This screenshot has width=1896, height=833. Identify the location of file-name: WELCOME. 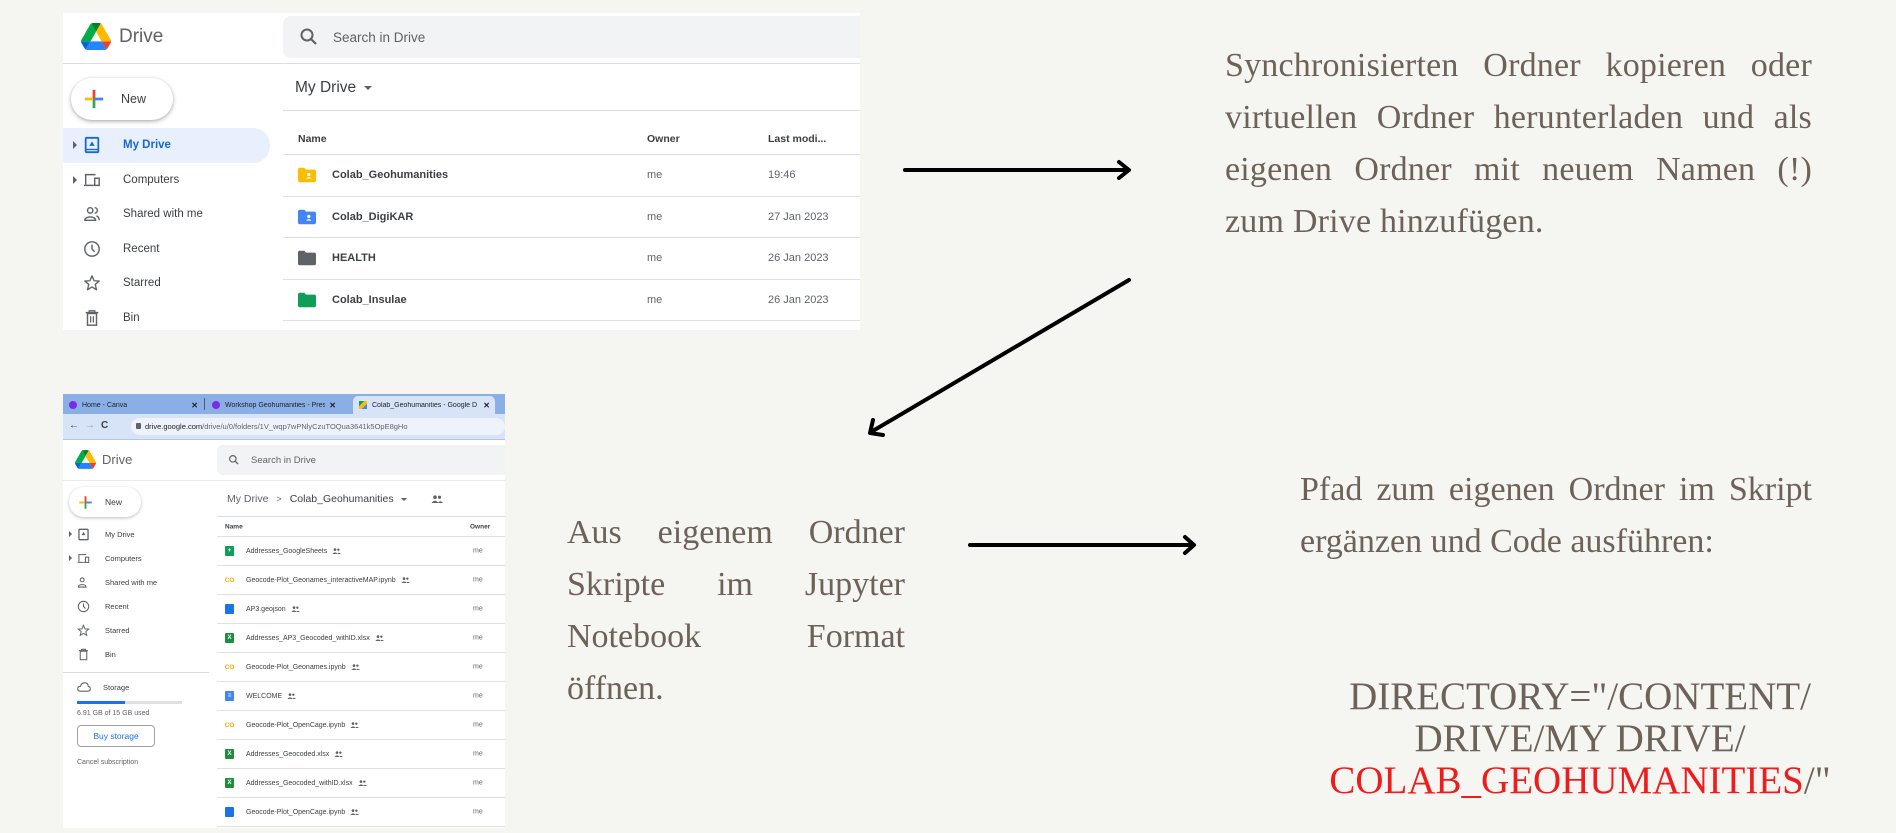
(264, 696).